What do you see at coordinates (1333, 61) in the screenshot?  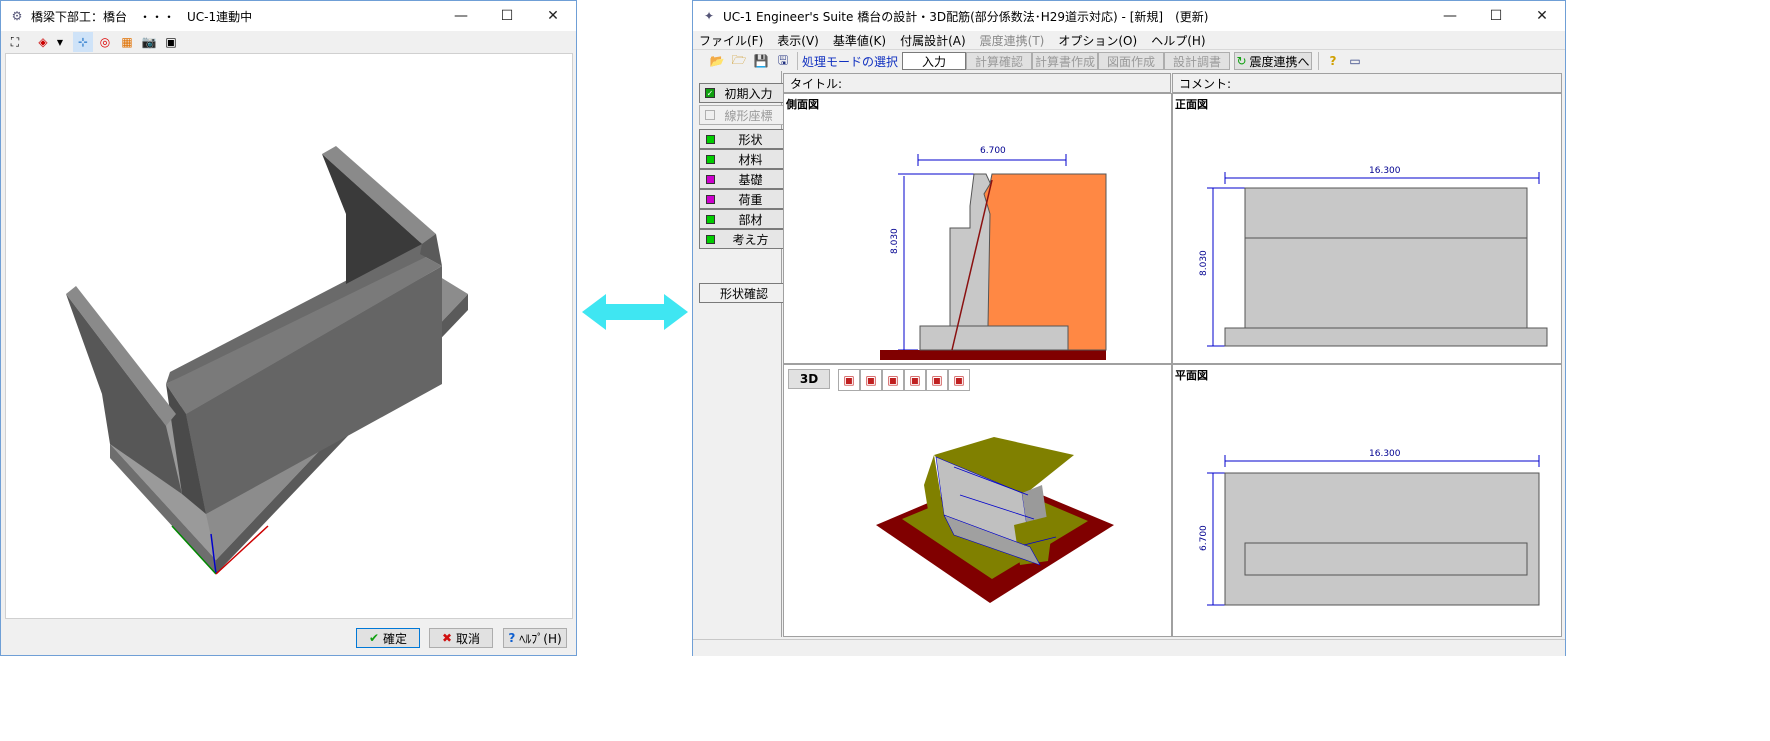 I see `help-question-icon: ?` at bounding box center [1333, 61].